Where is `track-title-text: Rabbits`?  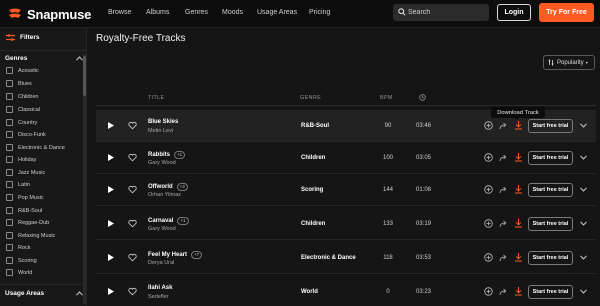
track-title-text: Rabbits is located at coordinates (159, 155).